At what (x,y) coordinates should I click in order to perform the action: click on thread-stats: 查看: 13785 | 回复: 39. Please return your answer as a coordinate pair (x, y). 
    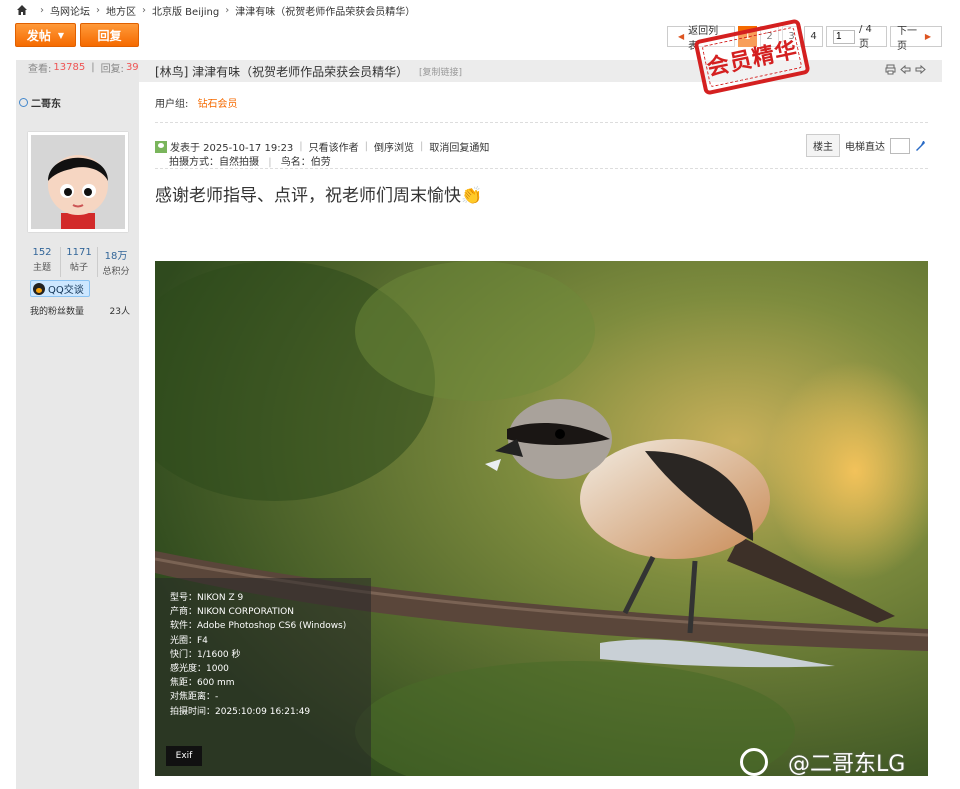
    Looking at the image, I should click on (77, 67).